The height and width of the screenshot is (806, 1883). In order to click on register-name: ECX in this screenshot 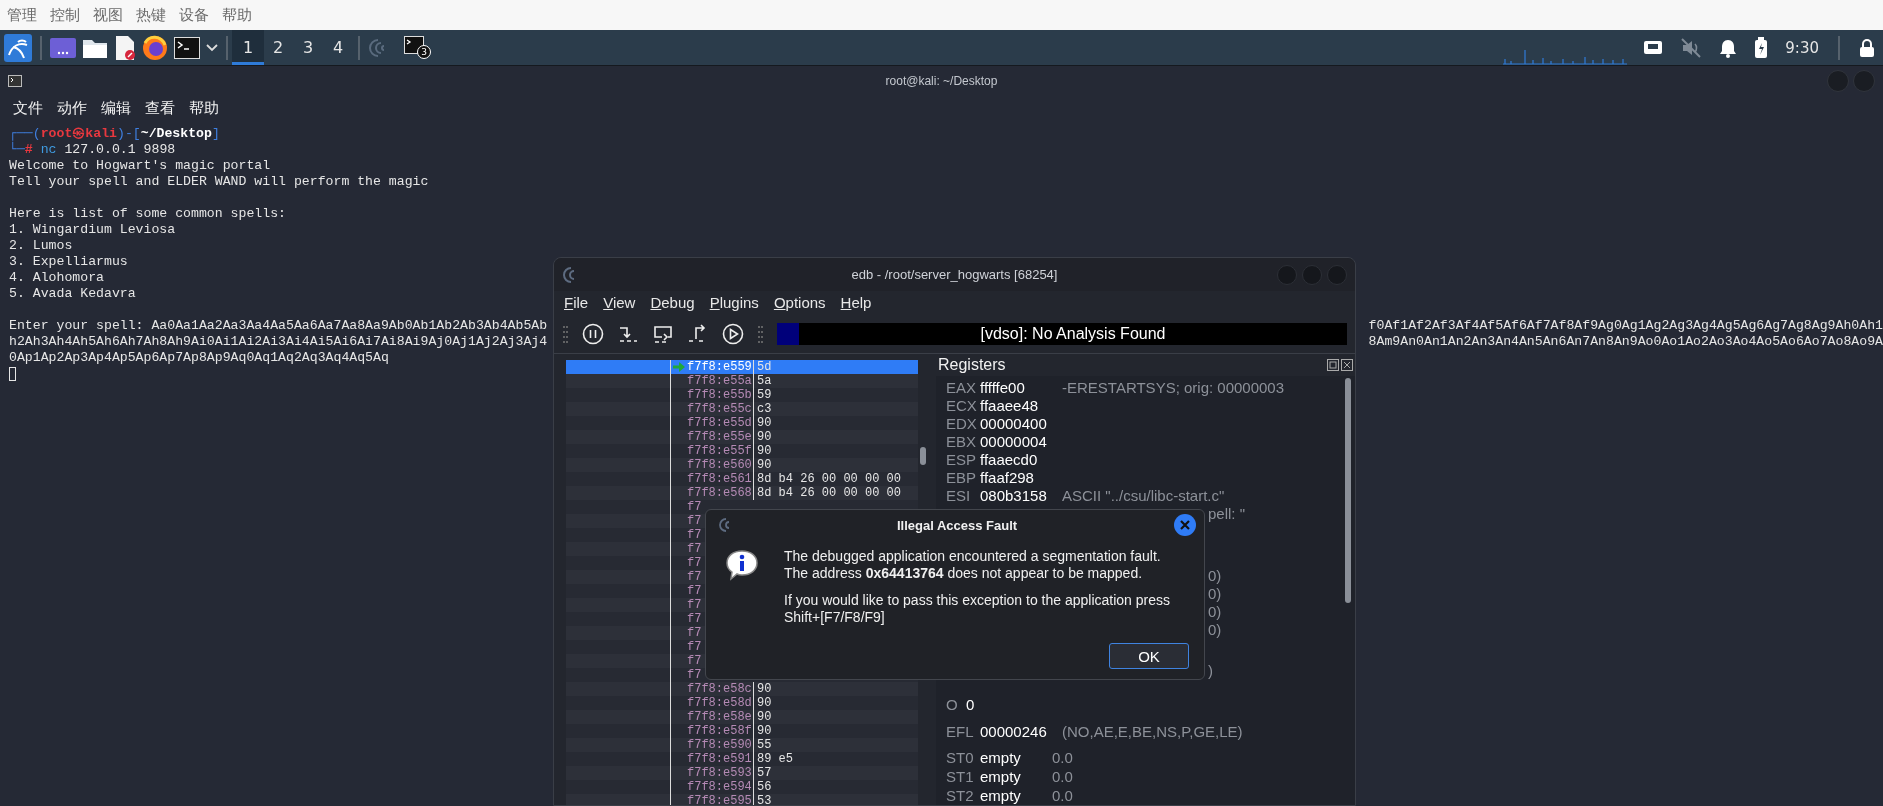, I will do `click(962, 405)`.